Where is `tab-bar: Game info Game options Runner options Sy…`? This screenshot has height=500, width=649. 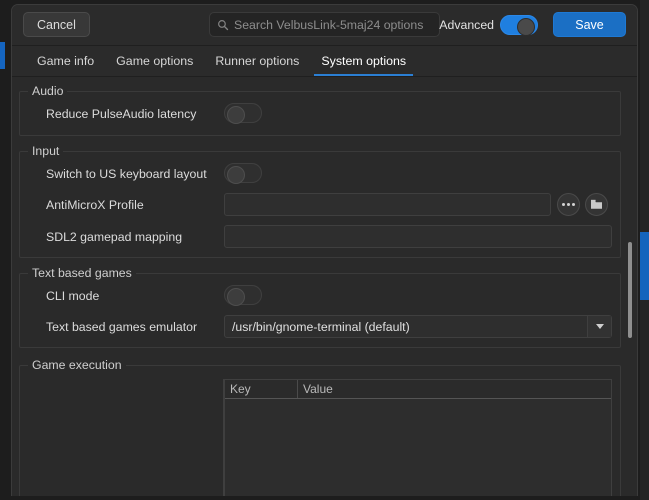
tab-bar: Game info Game options Runner options Sy… is located at coordinates (324, 61).